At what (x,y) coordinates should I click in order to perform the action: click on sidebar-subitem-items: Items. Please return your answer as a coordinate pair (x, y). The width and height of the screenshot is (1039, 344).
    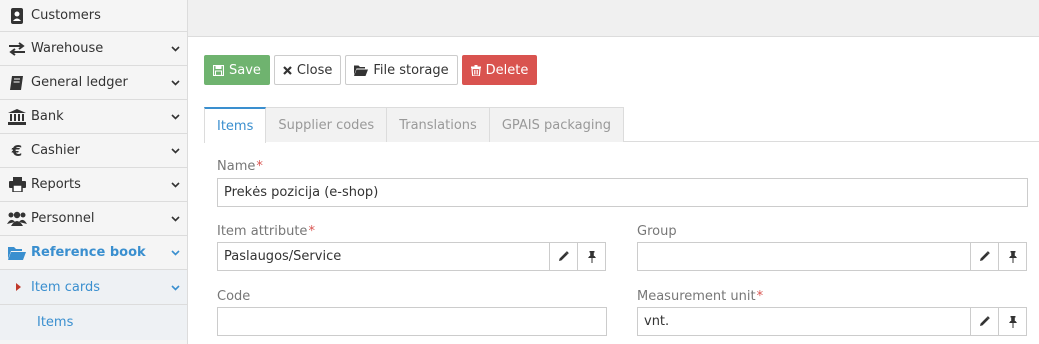
    Looking at the image, I should click on (93, 322).